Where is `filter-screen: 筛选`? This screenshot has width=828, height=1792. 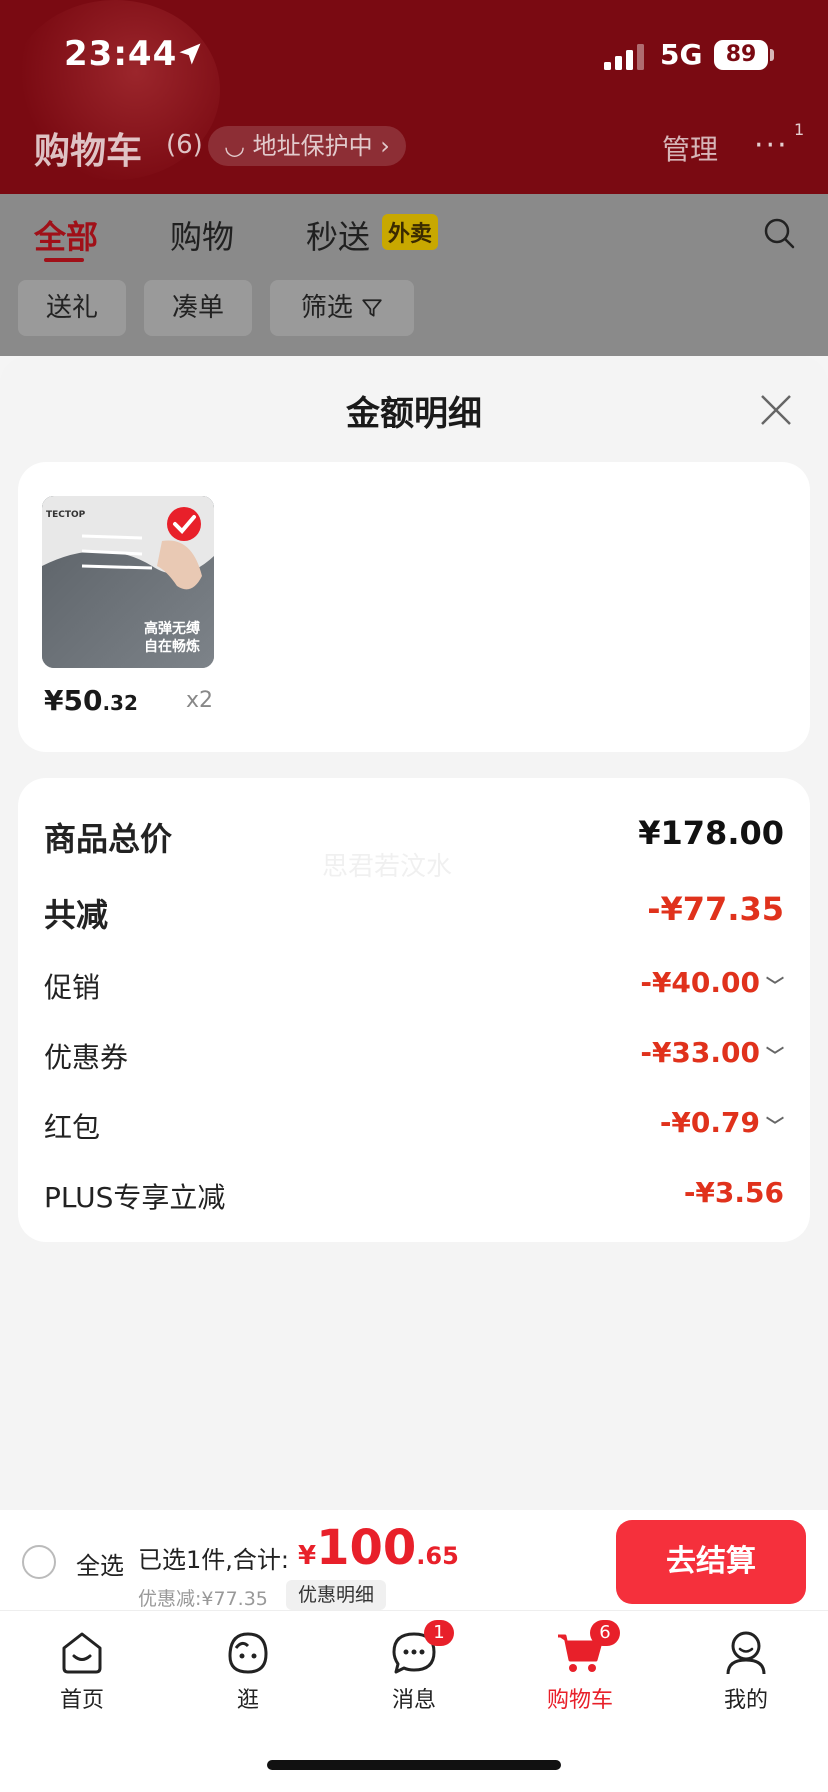 filter-screen: 筛选 is located at coordinates (342, 308).